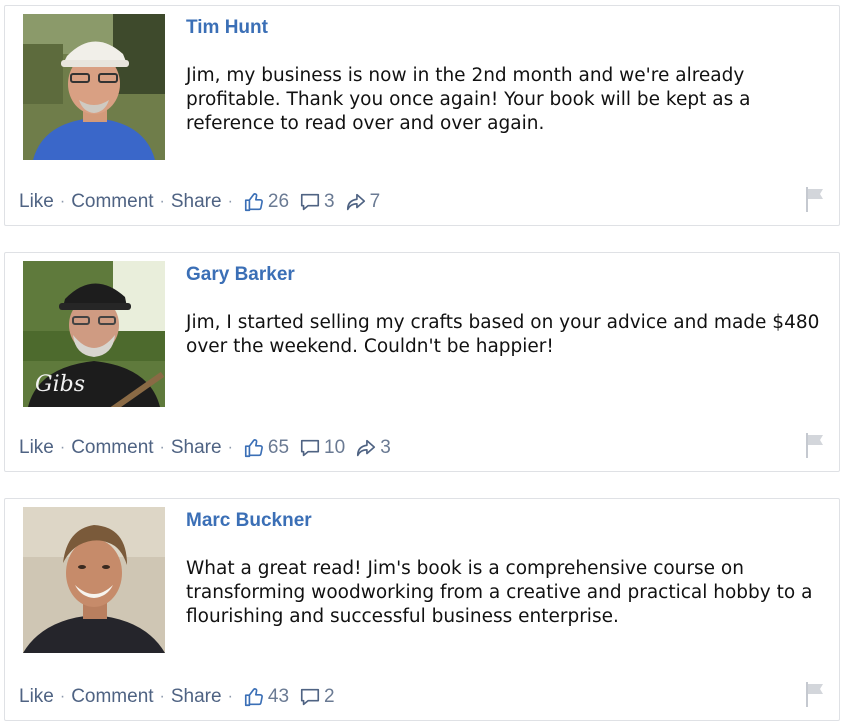 Image resolution: width=850 pixels, height=726 pixels. Describe the element at coordinates (278, 696) in the screenshot. I see `like-count-value: 43` at that location.